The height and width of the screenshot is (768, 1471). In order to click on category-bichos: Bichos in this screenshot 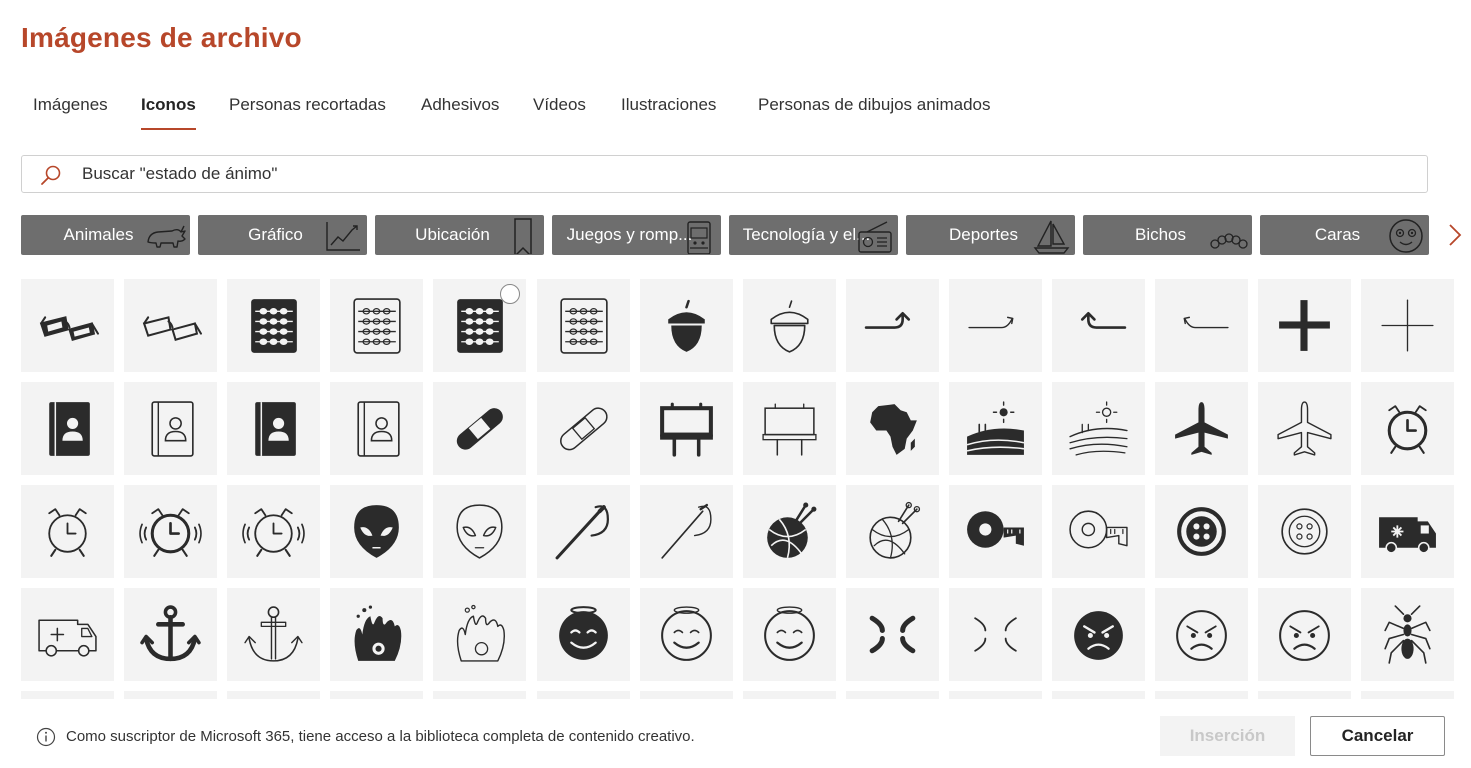, I will do `click(1167, 235)`.